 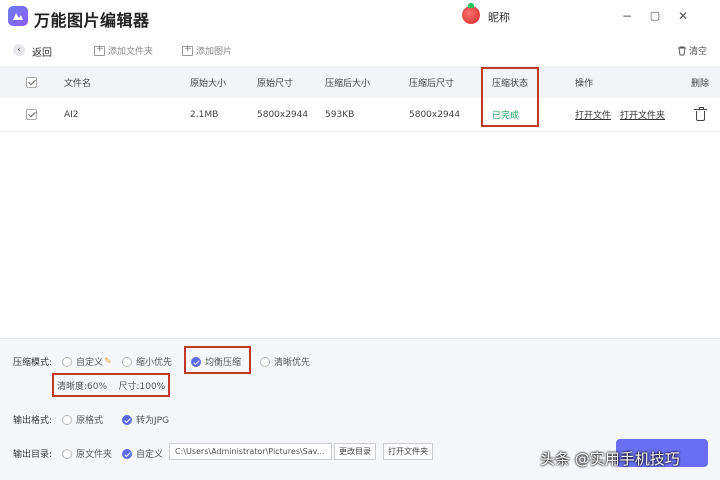 What do you see at coordinates (150, 455) in the screenshot?
I see `dir-custom-label: 自定义` at bounding box center [150, 455].